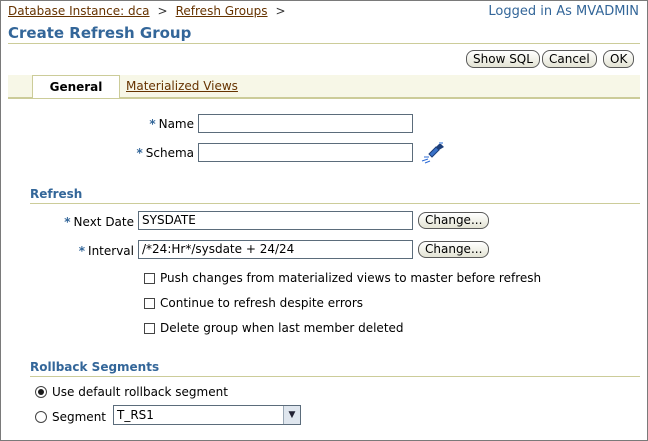 The width and height of the screenshot is (648, 441). I want to click on show-sql-button: Show SQL, so click(503, 59).